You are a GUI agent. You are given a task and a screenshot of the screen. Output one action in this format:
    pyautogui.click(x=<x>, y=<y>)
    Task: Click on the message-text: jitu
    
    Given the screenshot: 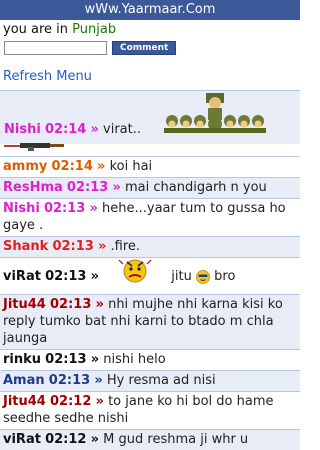 What is the action you would take?
    pyautogui.click(x=181, y=276)
    